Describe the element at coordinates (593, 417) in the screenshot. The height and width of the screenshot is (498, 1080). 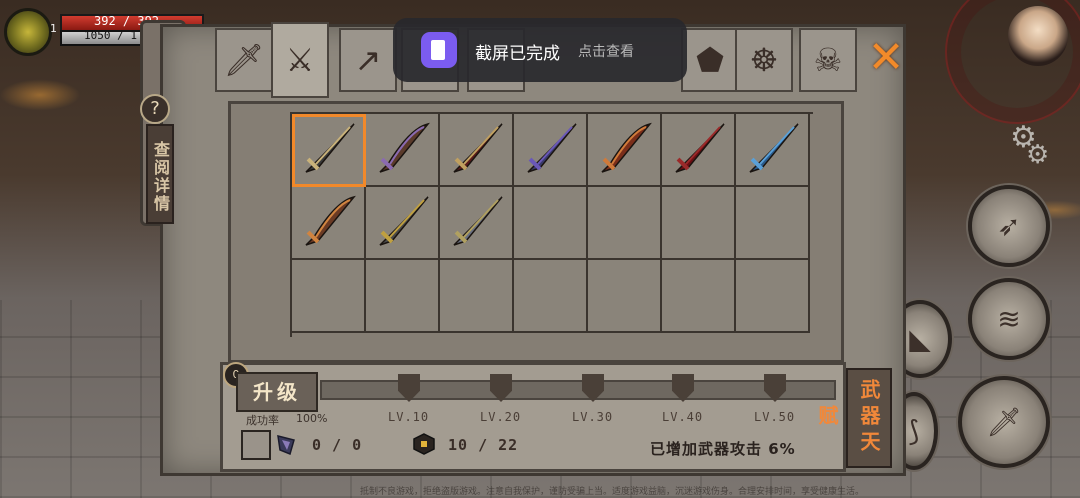
I see `milestone-label: LV.30` at that location.